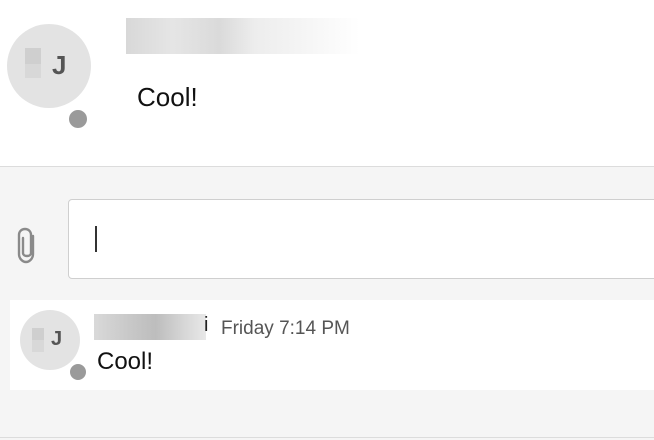 This screenshot has width=654, height=440. I want to click on timestamp: Friday 7:14 PM, so click(285, 328).